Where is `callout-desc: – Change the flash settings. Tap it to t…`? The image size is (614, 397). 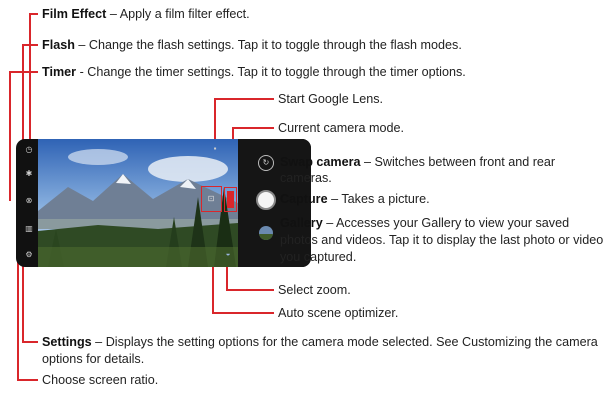 callout-desc: – Change the flash settings. Tap it to t… is located at coordinates (268, 45).